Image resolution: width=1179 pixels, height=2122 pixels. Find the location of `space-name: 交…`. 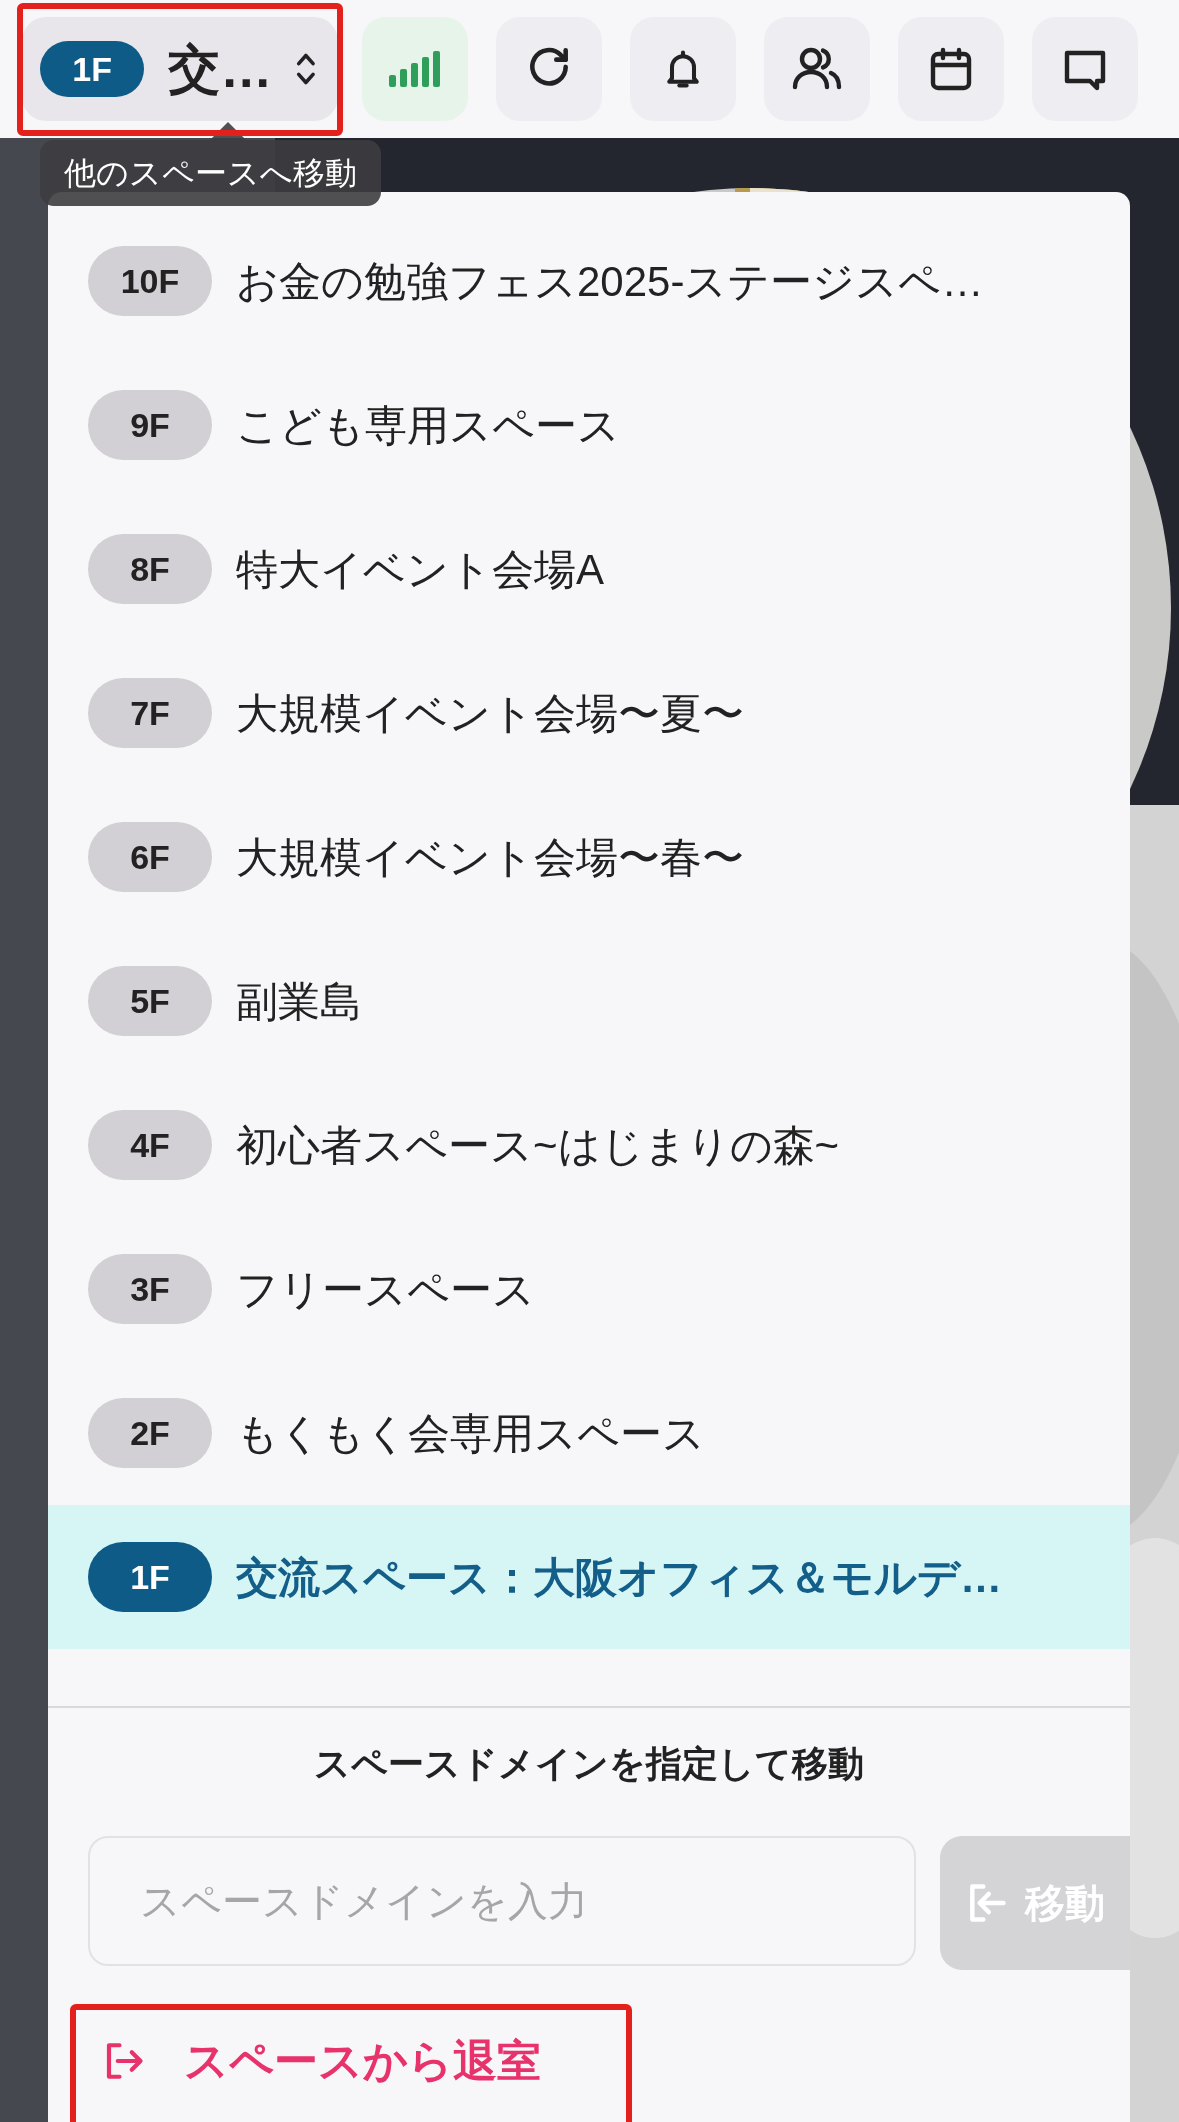

space-name: 交… is located at coordinates (220, 69).